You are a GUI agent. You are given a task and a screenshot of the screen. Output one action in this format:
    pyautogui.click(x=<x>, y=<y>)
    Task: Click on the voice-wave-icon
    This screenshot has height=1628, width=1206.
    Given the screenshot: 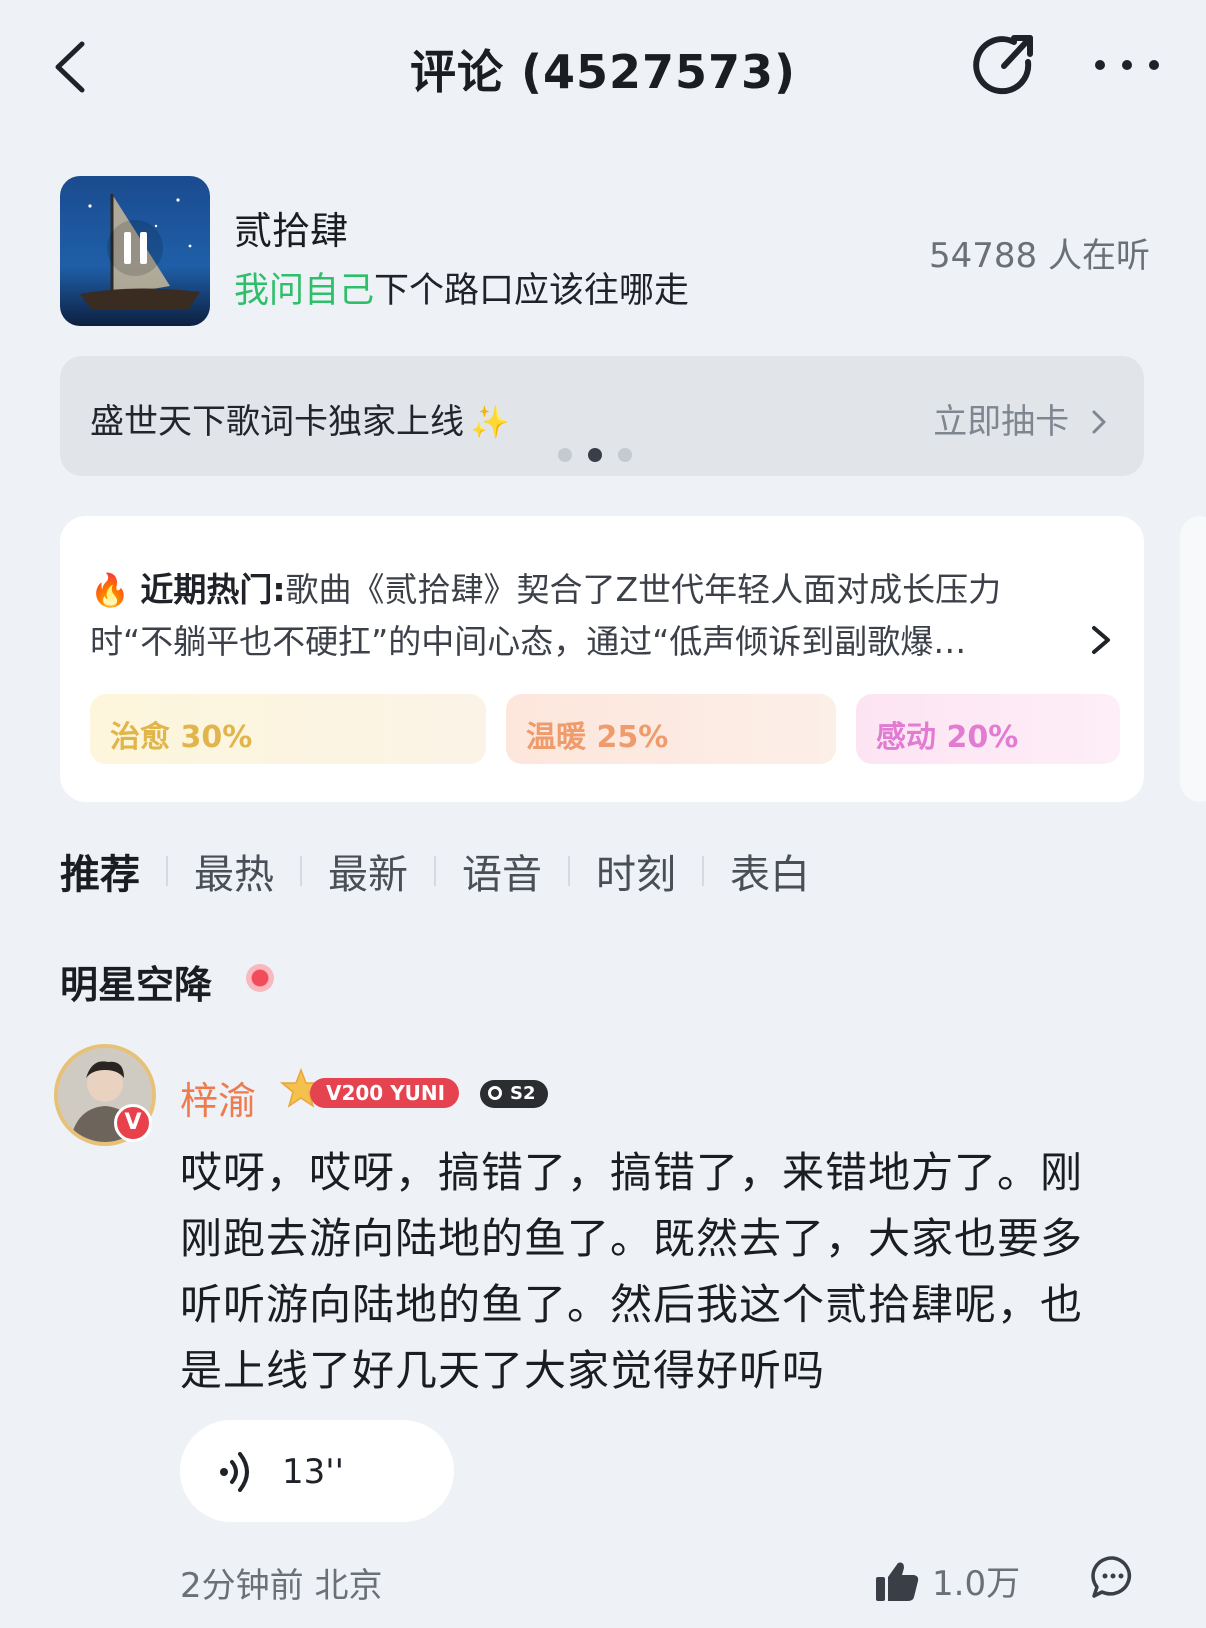 What is the action you would take?
    pyautogui.click(x=234, y=1472)
    